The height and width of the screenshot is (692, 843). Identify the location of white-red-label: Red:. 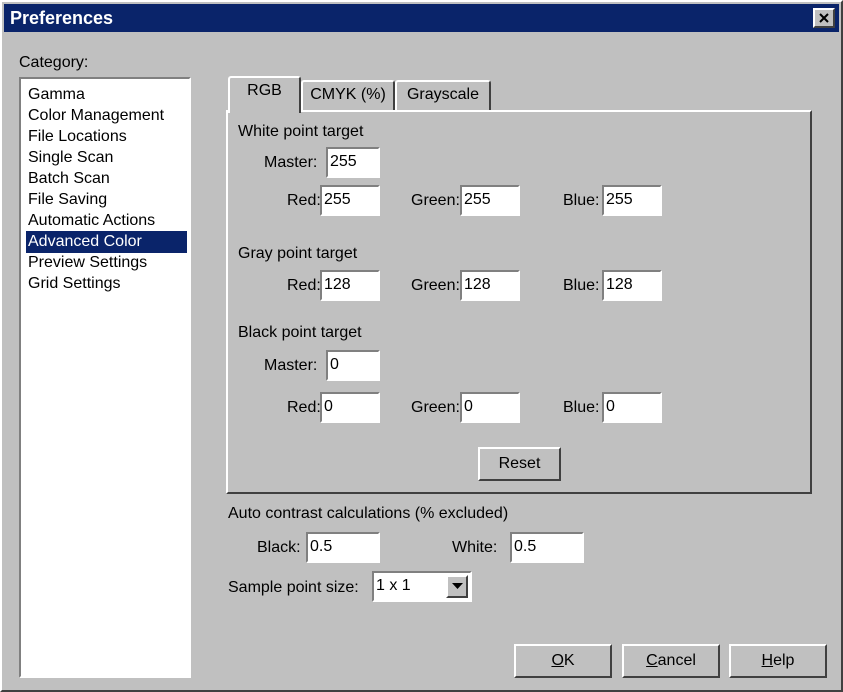
(304, 200).